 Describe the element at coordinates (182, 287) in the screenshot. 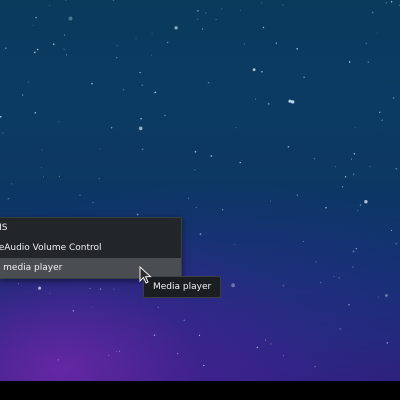

I see `tooltip: Media player` at that location.